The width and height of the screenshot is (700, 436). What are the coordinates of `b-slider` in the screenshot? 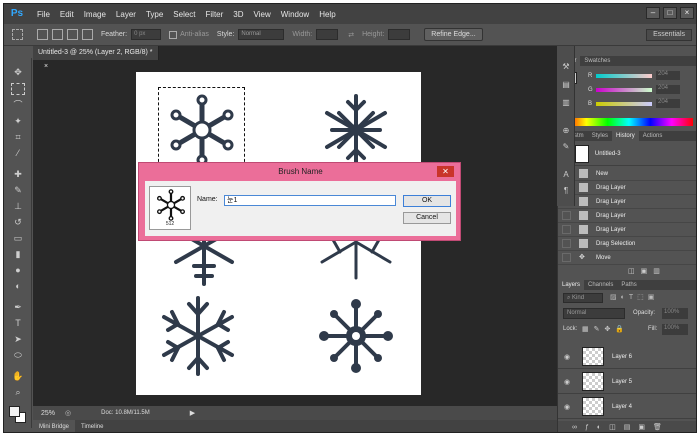 It's located at (624, 104).